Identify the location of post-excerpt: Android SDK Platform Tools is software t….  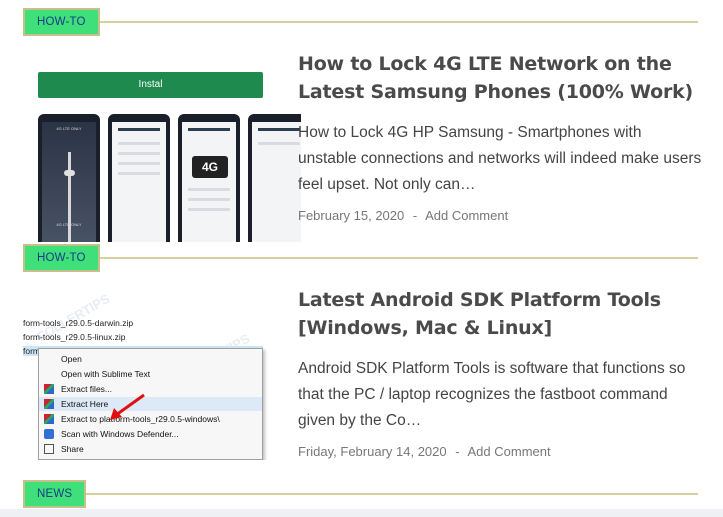
(492, 394).